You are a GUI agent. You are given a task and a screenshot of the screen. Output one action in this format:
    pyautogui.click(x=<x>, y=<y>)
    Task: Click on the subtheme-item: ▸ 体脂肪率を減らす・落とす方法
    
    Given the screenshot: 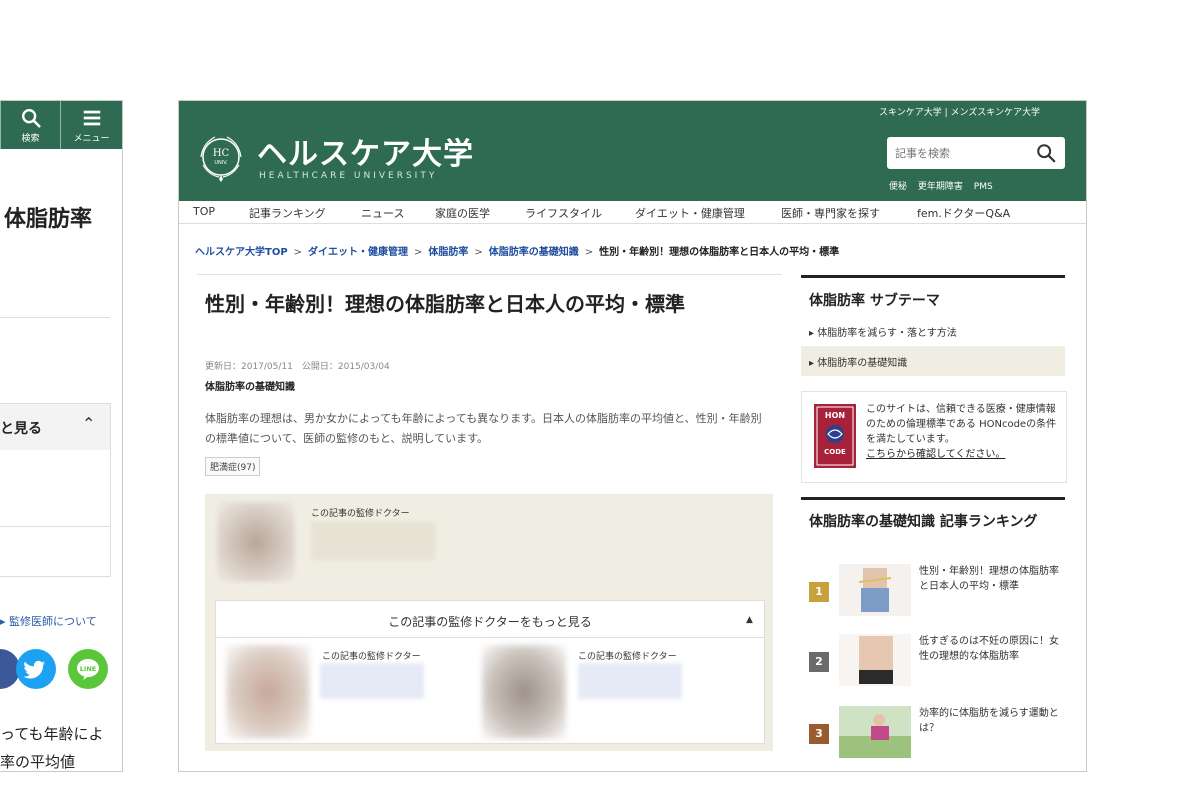 What is the action you would take?
    pyautogui.click(x=933, y=331)
    